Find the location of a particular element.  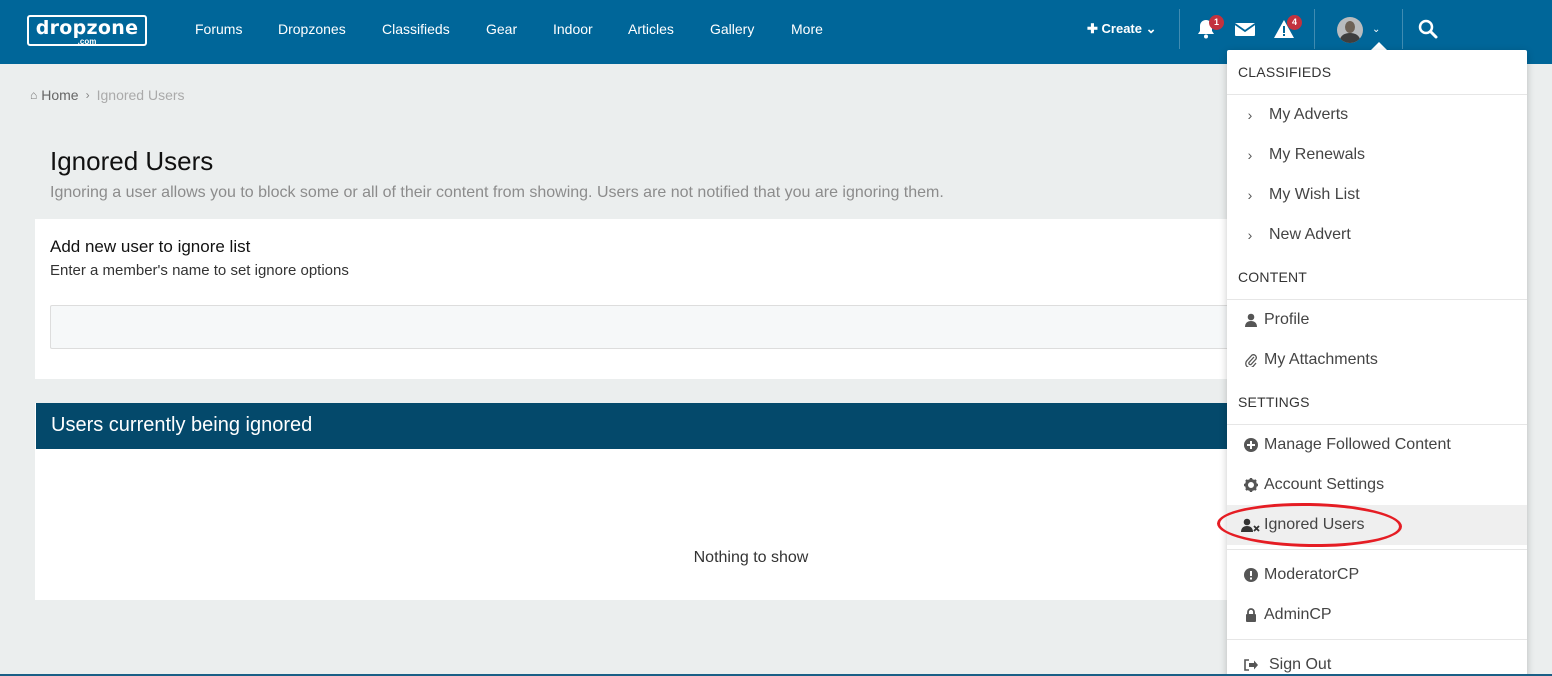

menu-item-account-settings: Account Settings is located at coordinates (1377, 485).